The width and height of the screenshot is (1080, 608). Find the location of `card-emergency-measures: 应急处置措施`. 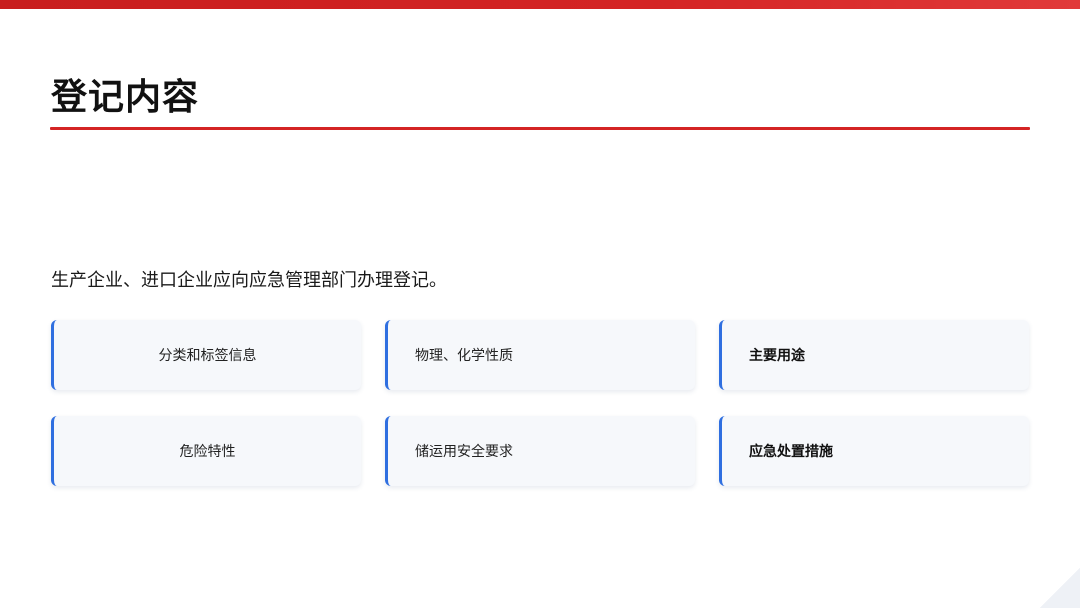

card-emergency-measures: 应急处置措施 is located at coordinates (874, 451).